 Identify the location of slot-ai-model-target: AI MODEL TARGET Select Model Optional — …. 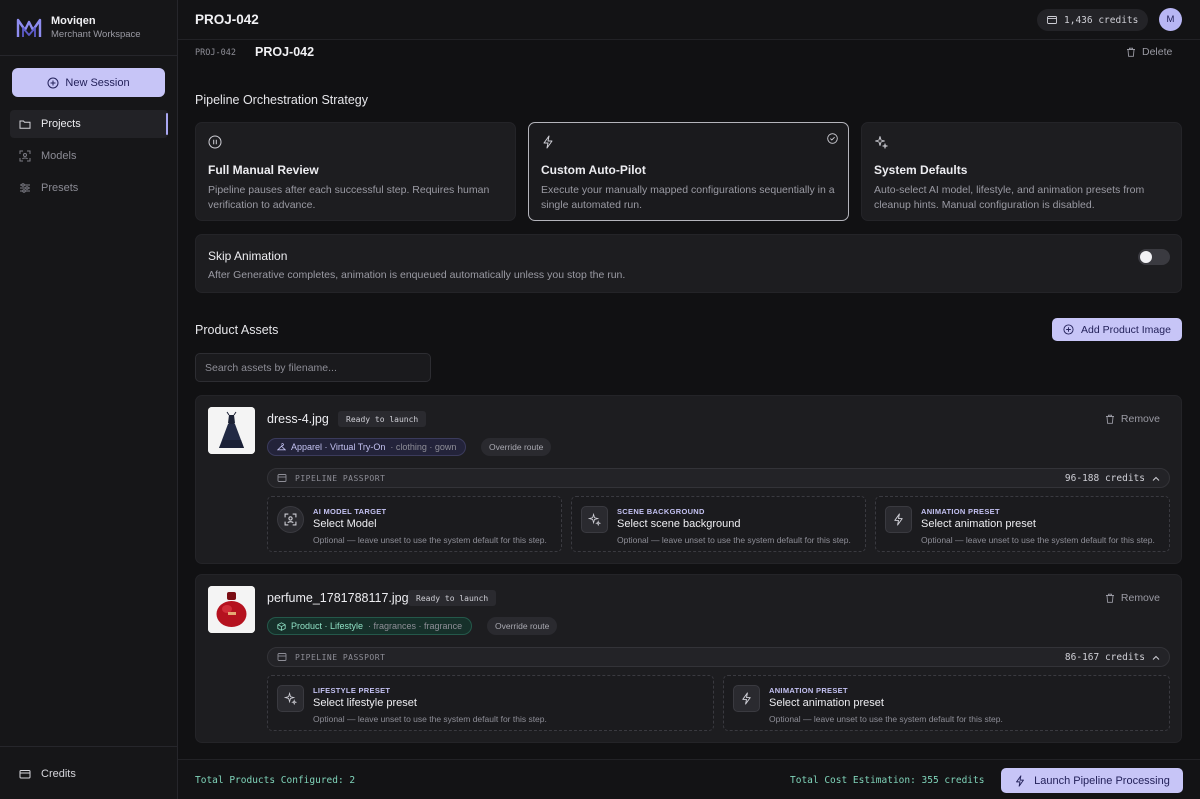
(414, 524).